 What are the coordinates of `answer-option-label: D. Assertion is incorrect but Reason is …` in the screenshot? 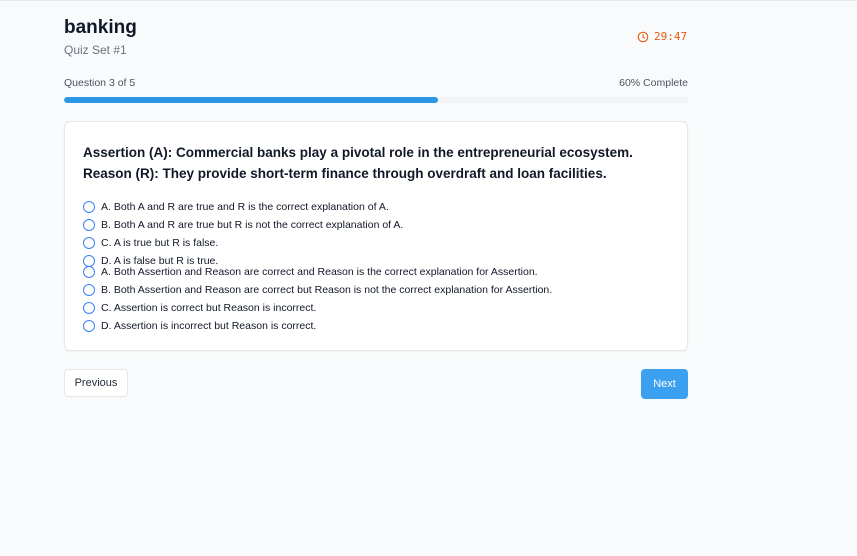 It's located at (209, 326).